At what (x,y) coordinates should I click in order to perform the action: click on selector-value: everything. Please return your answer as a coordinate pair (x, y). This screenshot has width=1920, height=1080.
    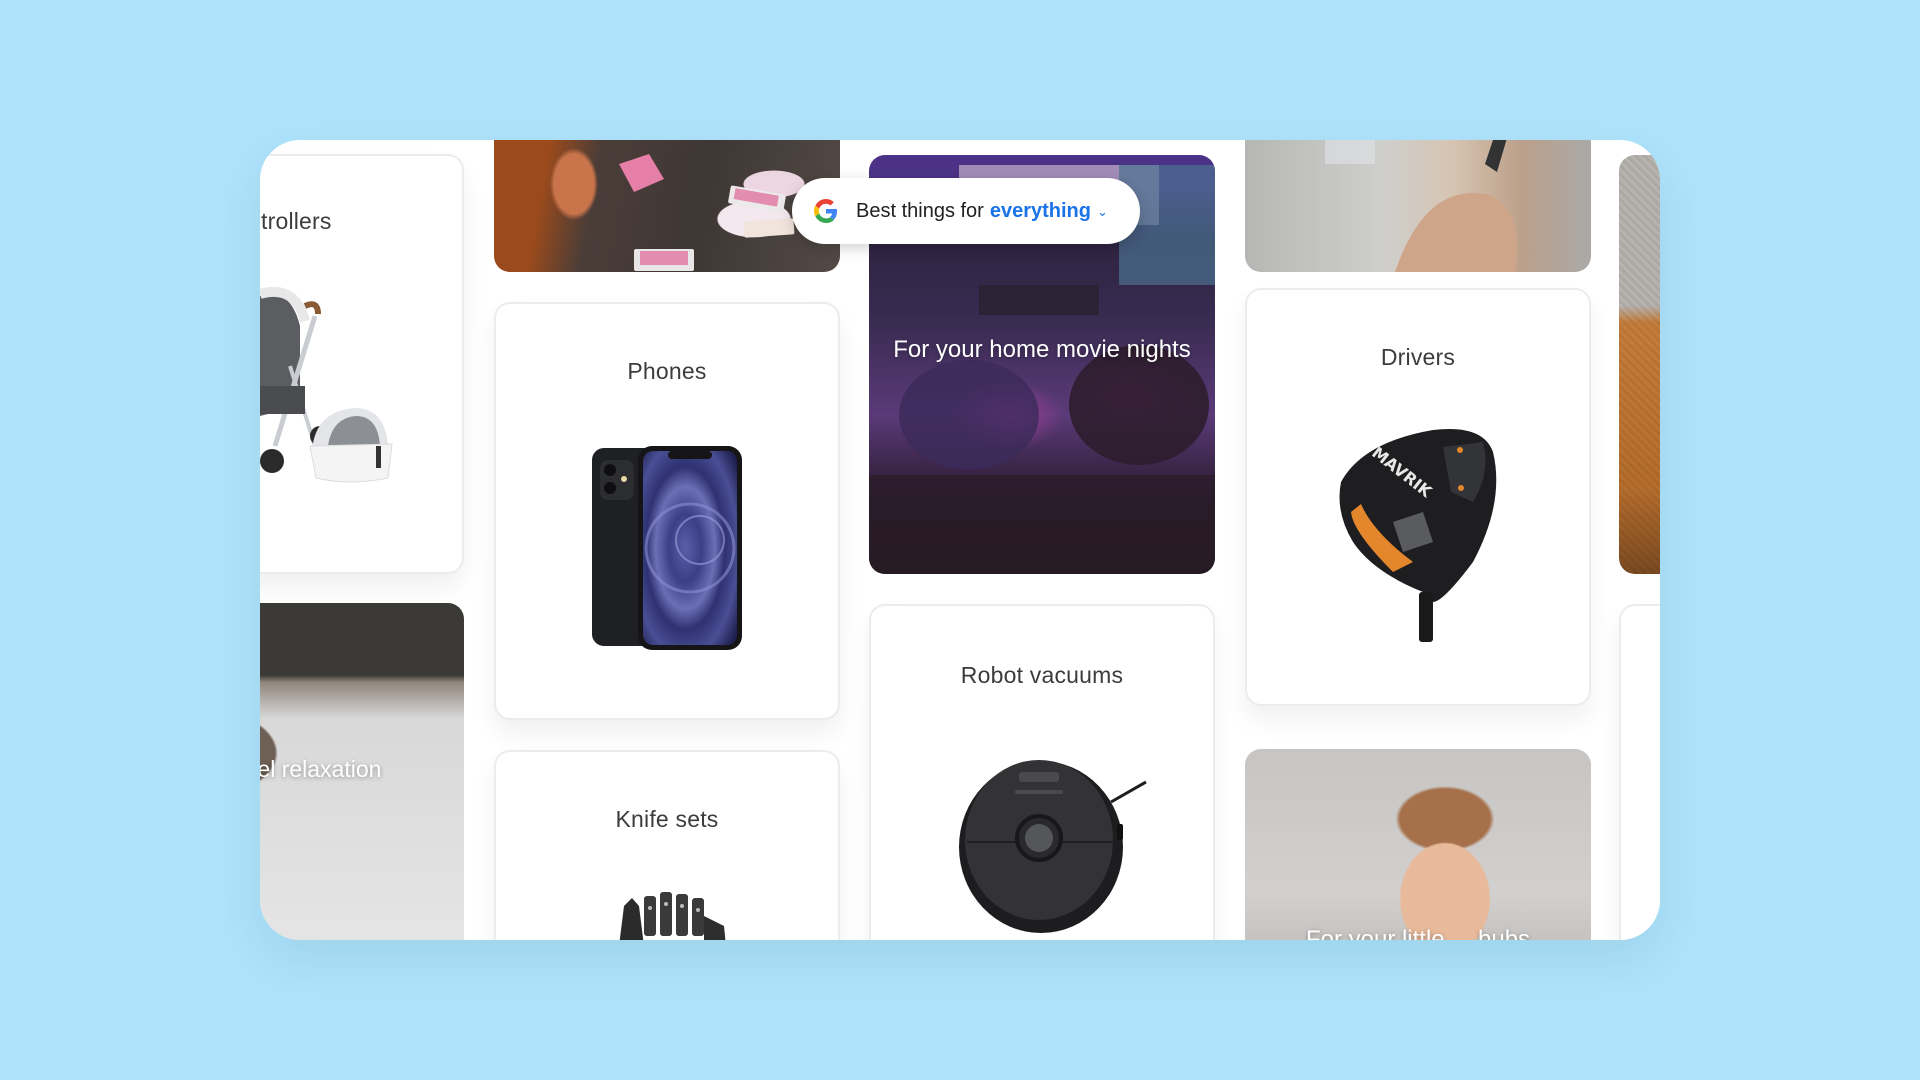
    Looking at the image, I should click on (1040, 211).